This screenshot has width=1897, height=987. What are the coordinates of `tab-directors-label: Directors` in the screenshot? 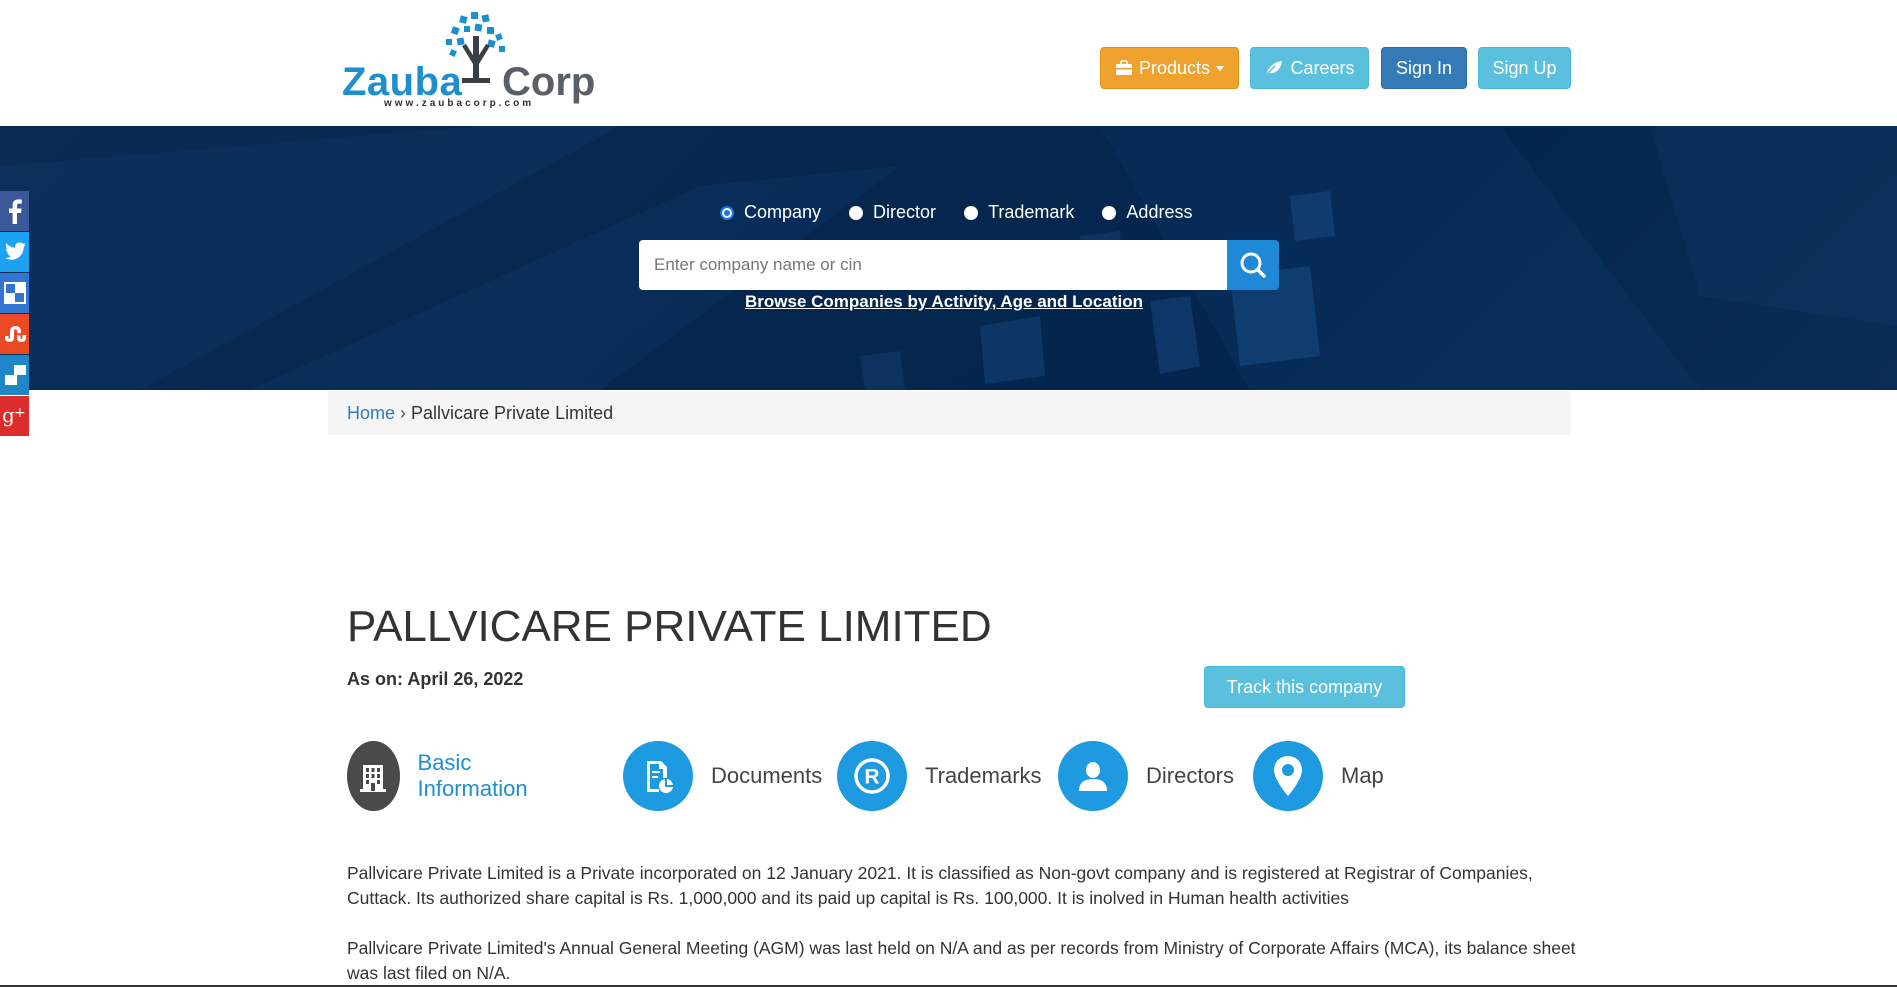 It's located at (1190, 775).